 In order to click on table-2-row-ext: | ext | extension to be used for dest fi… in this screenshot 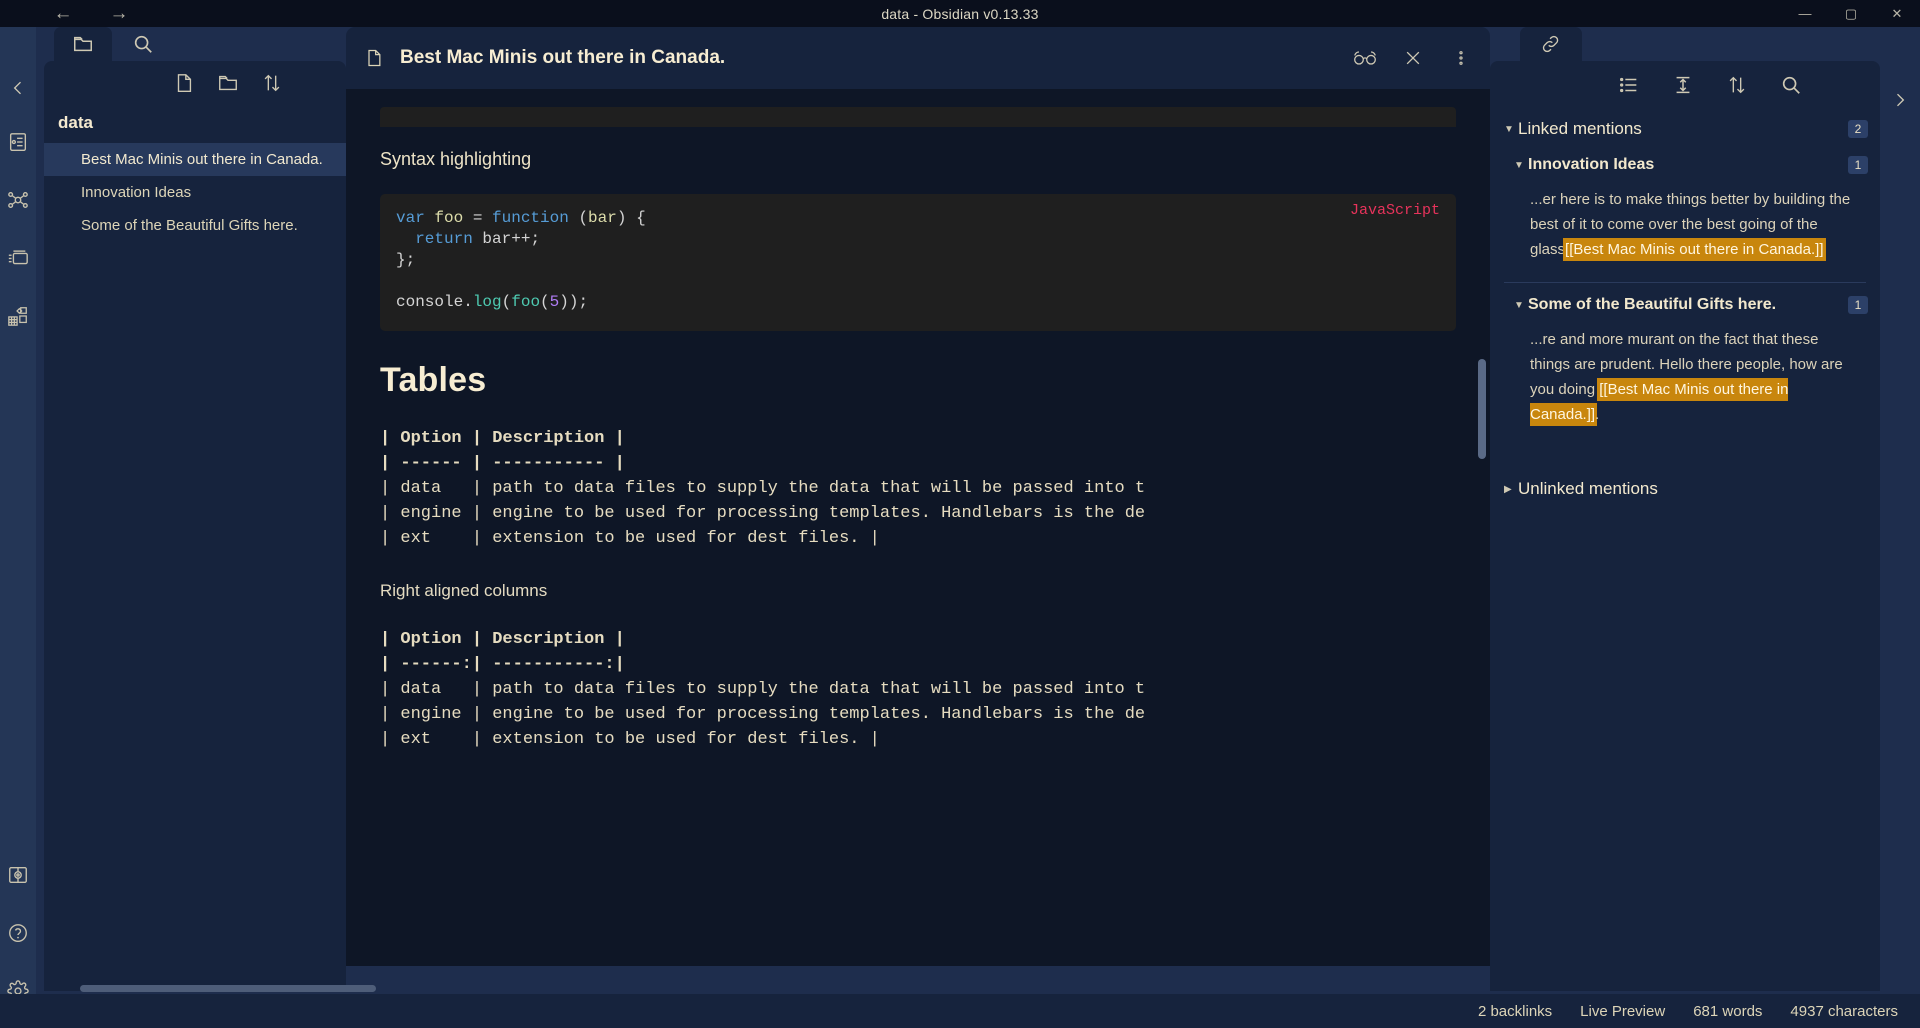, I will do `click(630, 739)`.